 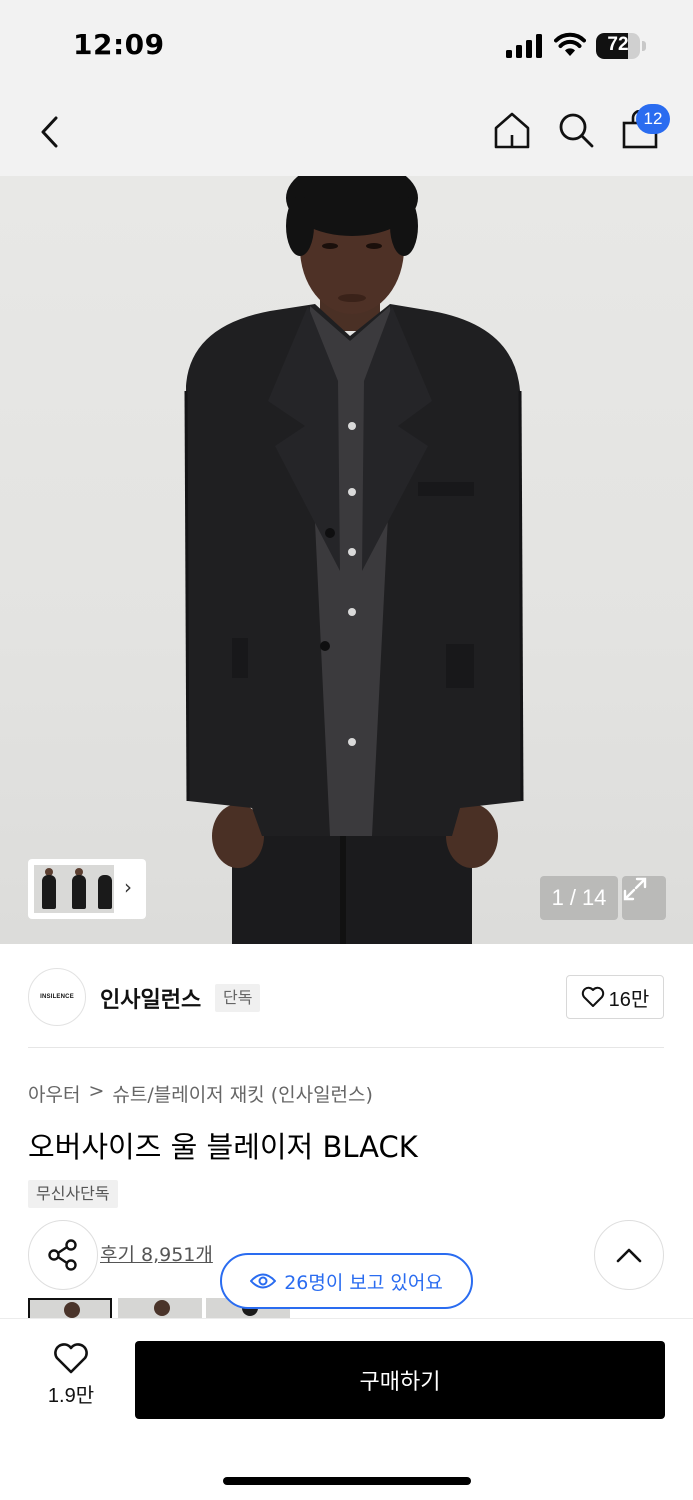 I want to click on current-page: 1, so click(x=557, y=897).